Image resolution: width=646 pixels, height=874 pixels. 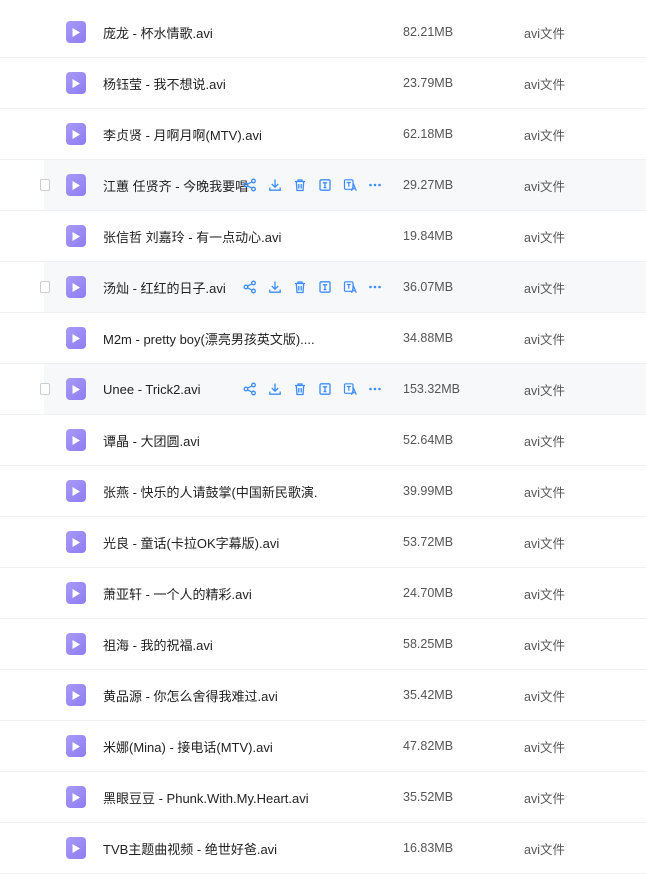 What do you see at coordinates (428, 644) in the screenshot?
I see `file-size: 58.25MB` at bounding box center [428, 644].